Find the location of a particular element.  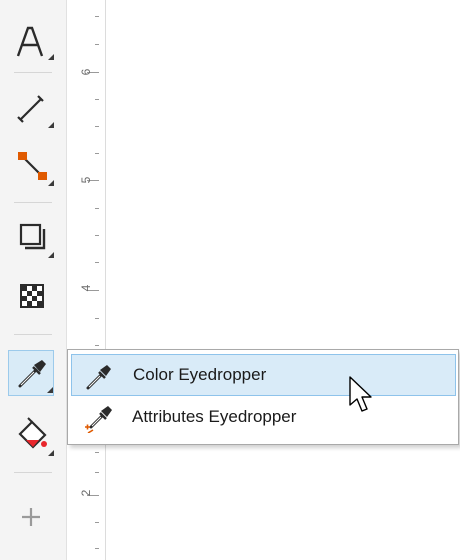

line-tool-button is located at coordinates (31, 107).